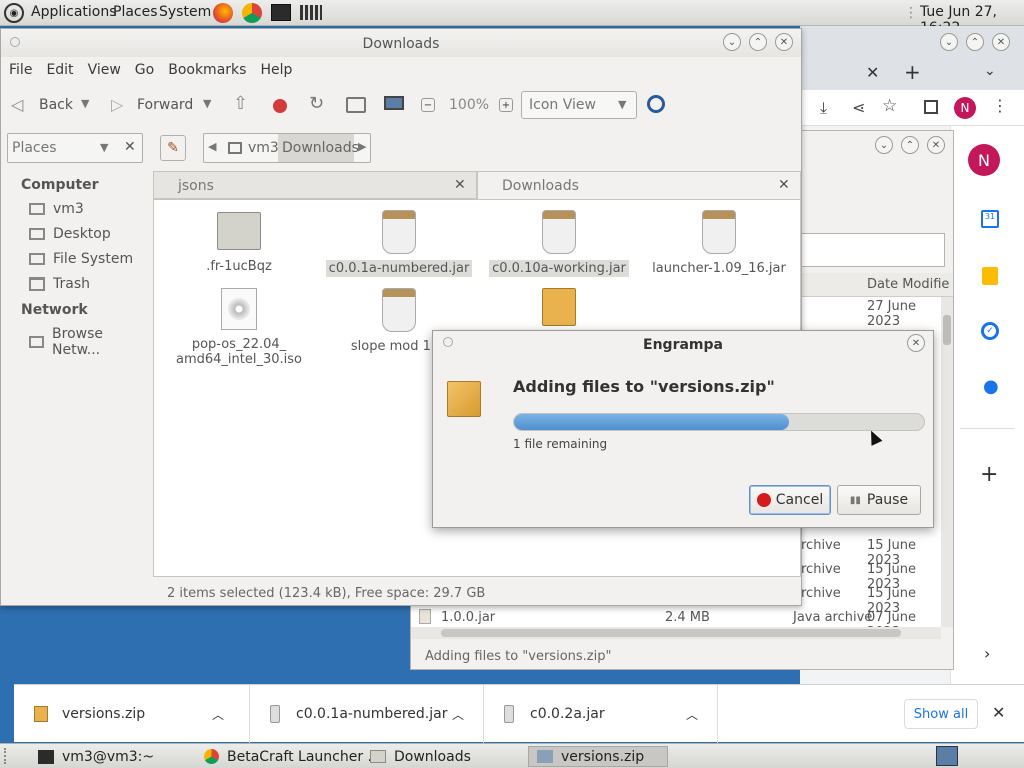 The height and width of the screenshot is (768, 1024). What do you see at coordinates (420, 756) in the screenshot?
I see `task-downloads: Downloads` at bounding box center [420, 756].